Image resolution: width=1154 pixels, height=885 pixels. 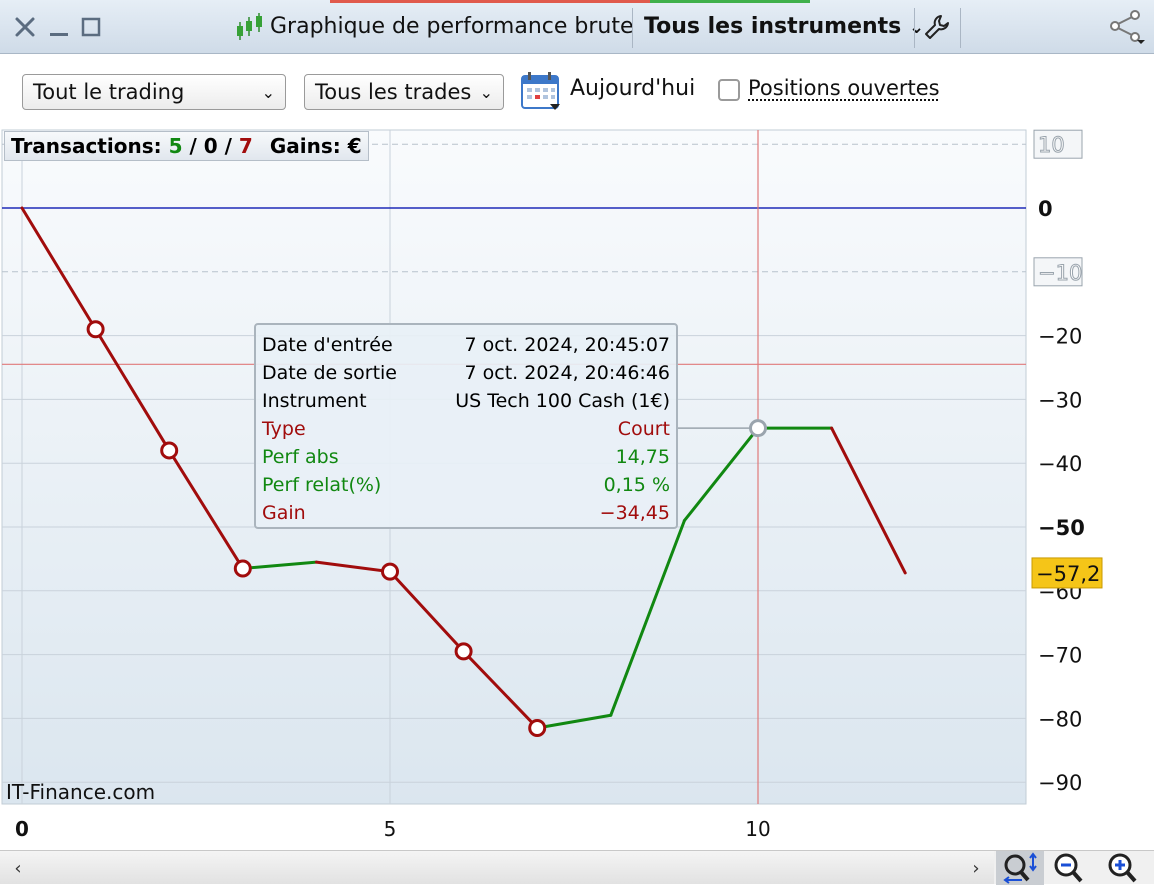 What do you see at coordinates (466, 513) in the screenshot?
I see `tooltip-row: Gain −34,45` at bounding box center [466, 513].